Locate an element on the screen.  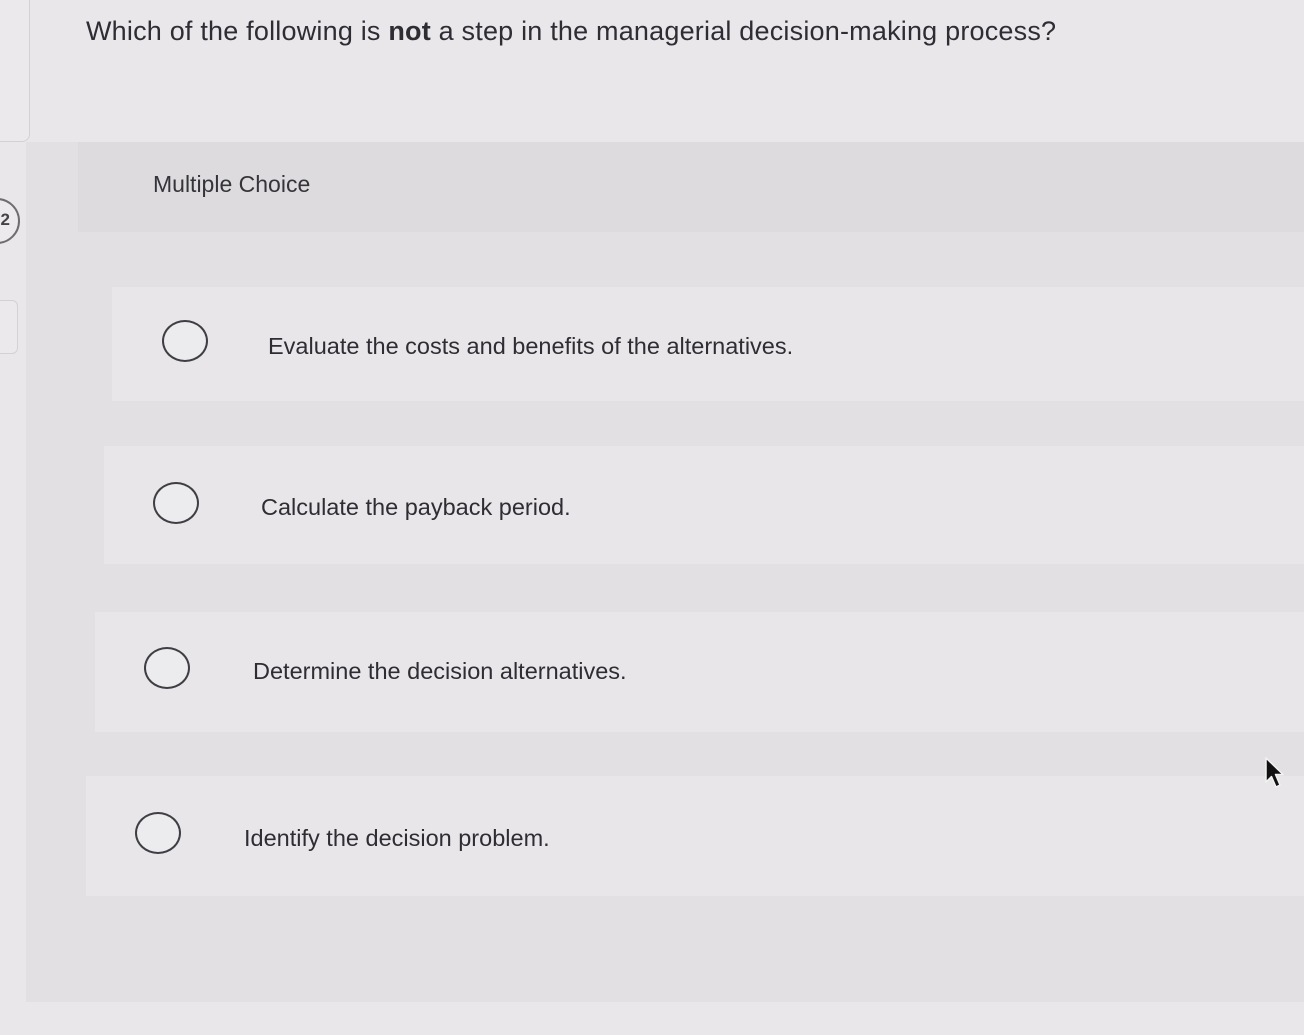
question-type-label: Multiple Choice is located at coordinates (232, 184).